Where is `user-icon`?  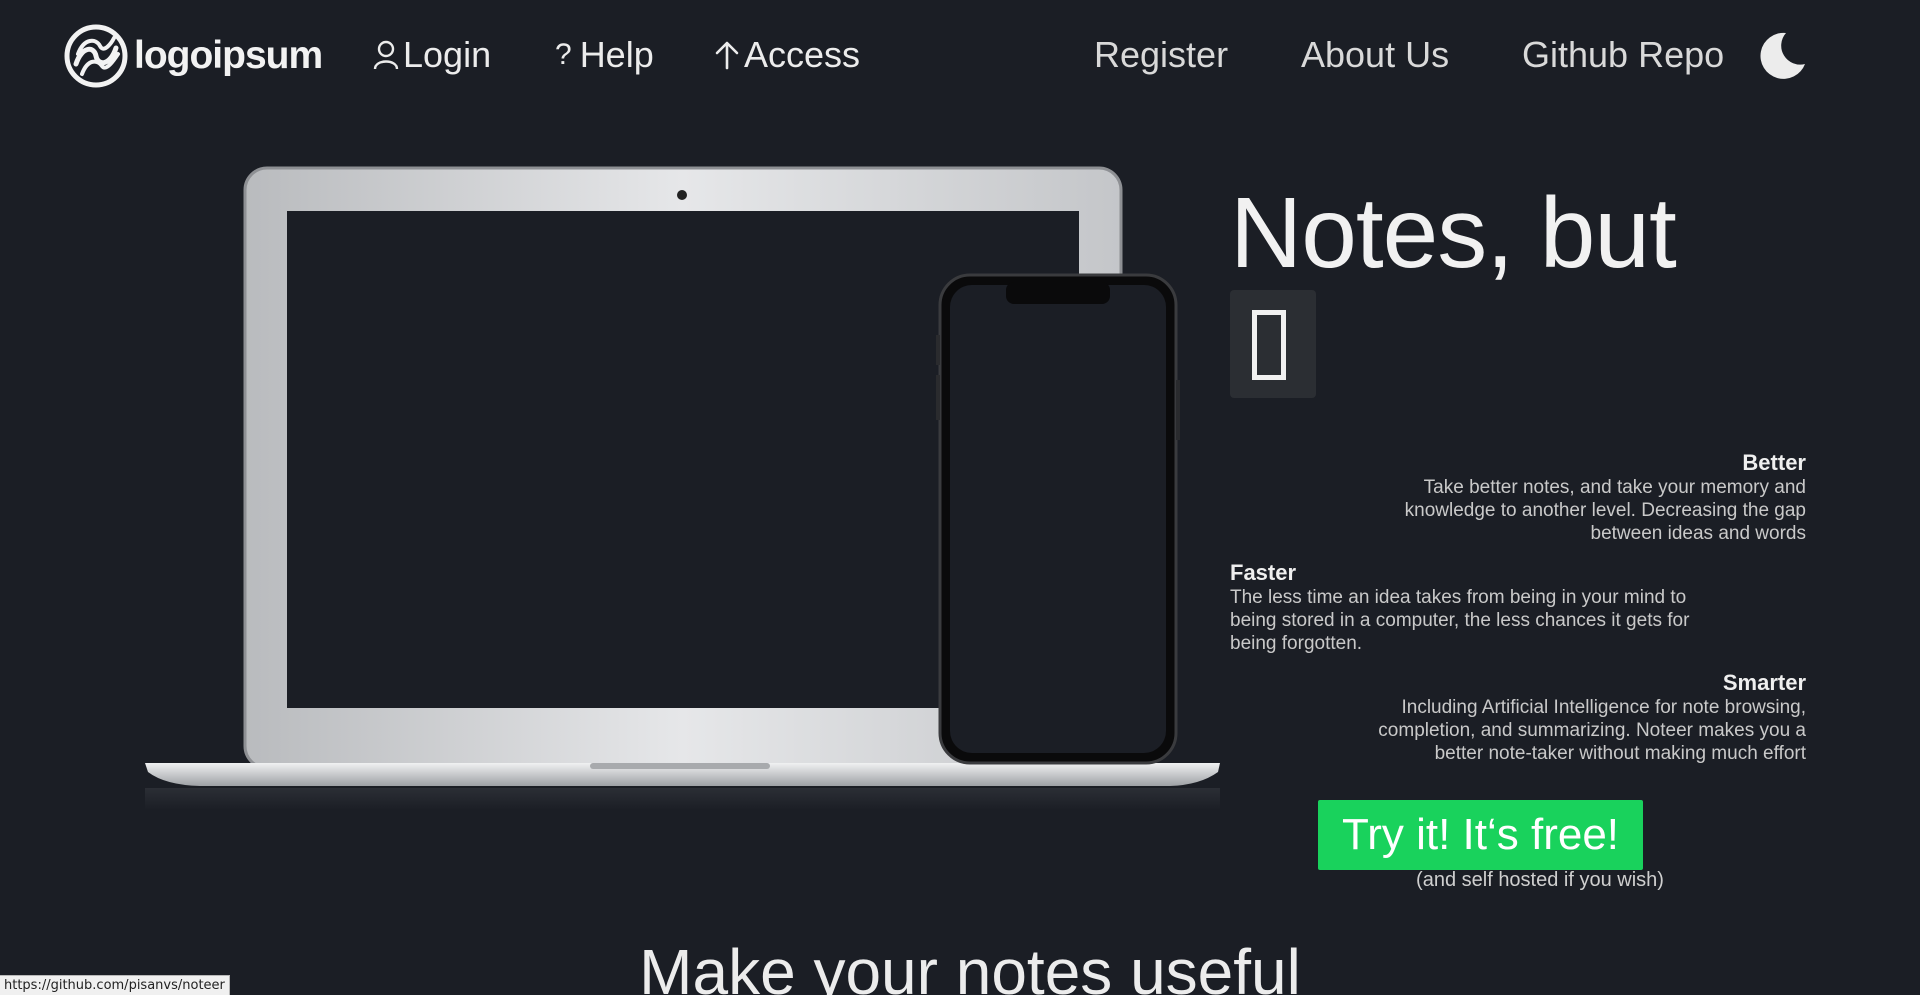
user-icon is located at coordinates (386, 55).